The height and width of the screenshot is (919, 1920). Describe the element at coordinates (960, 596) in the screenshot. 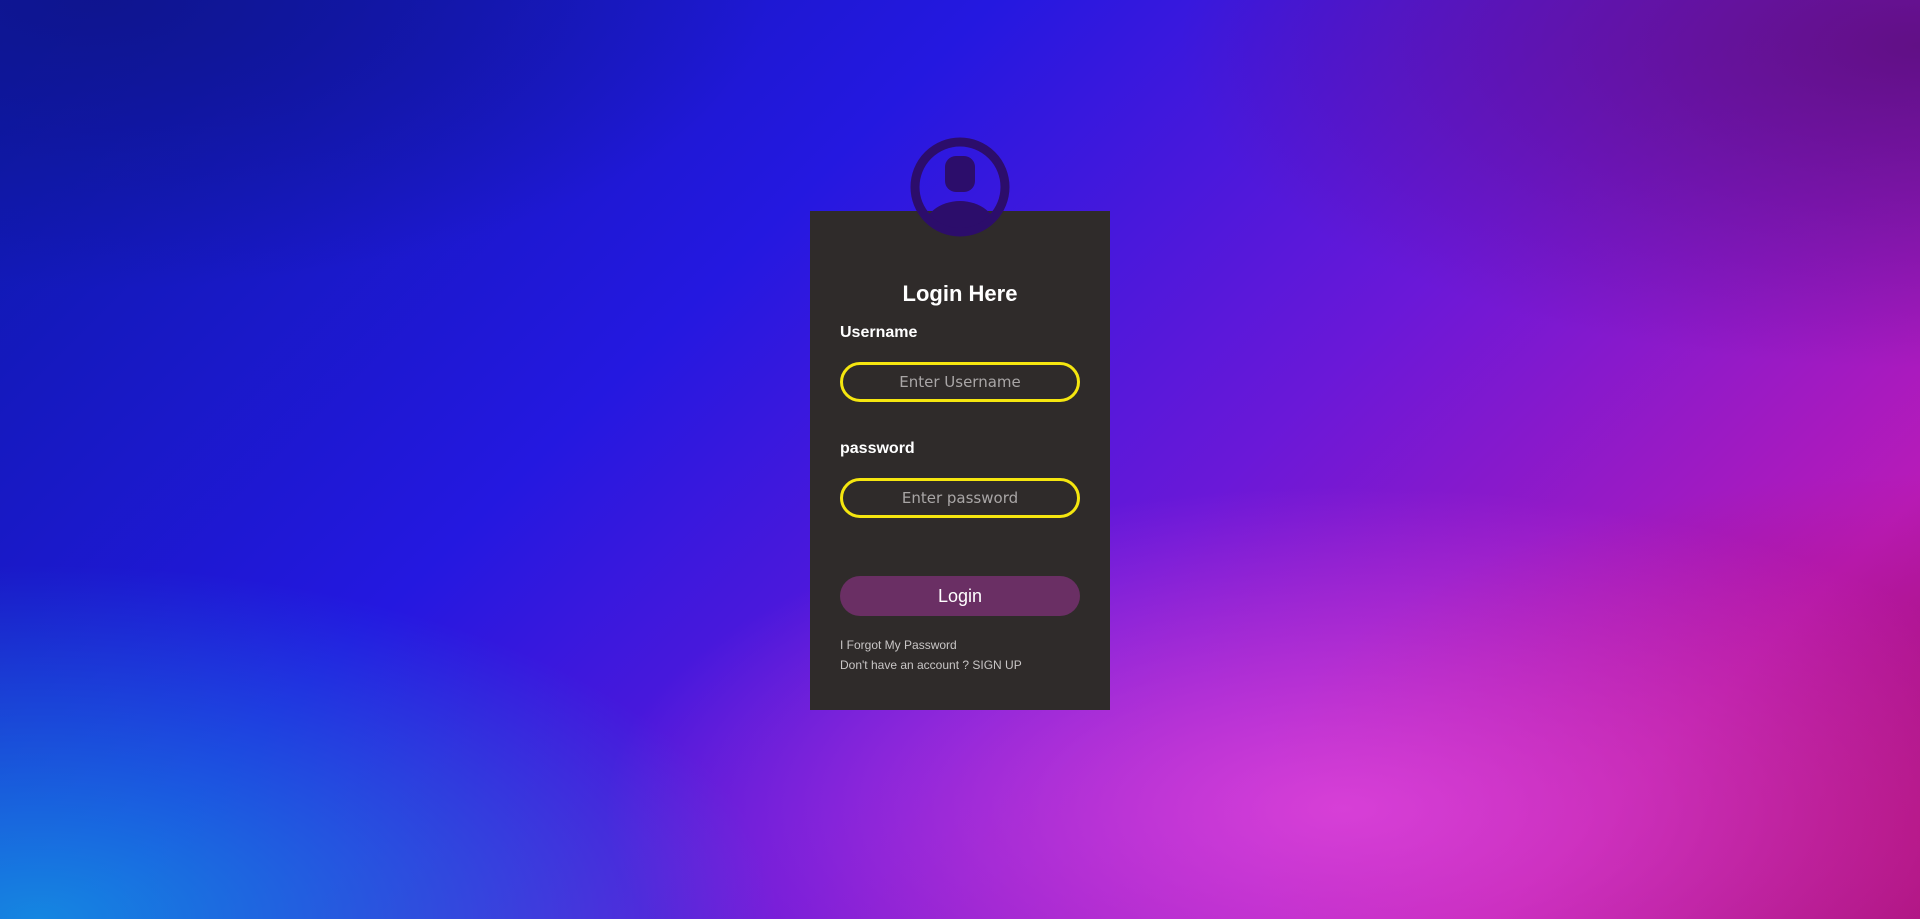

I see `login-button: Login` at that location.